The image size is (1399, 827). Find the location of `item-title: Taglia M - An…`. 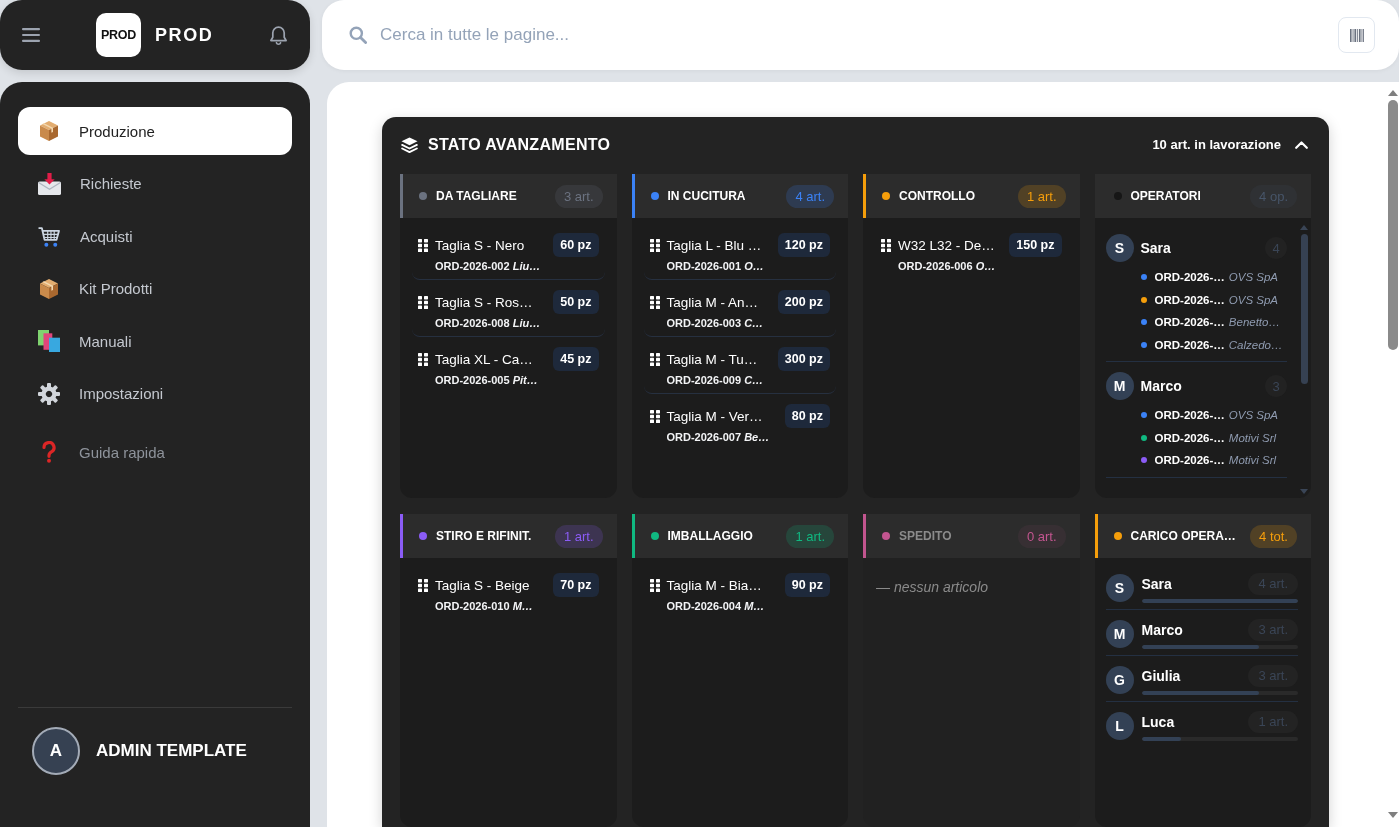

item-title: Taglia M - An… is located at coordinates (712, 302).